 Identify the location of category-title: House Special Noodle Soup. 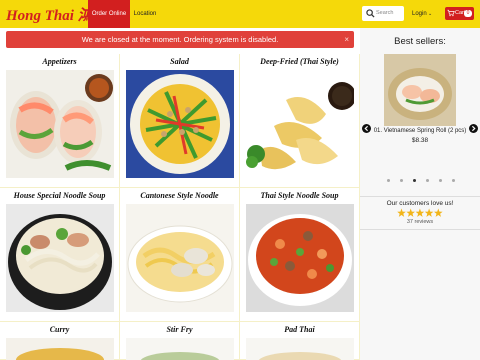
(59, 195).